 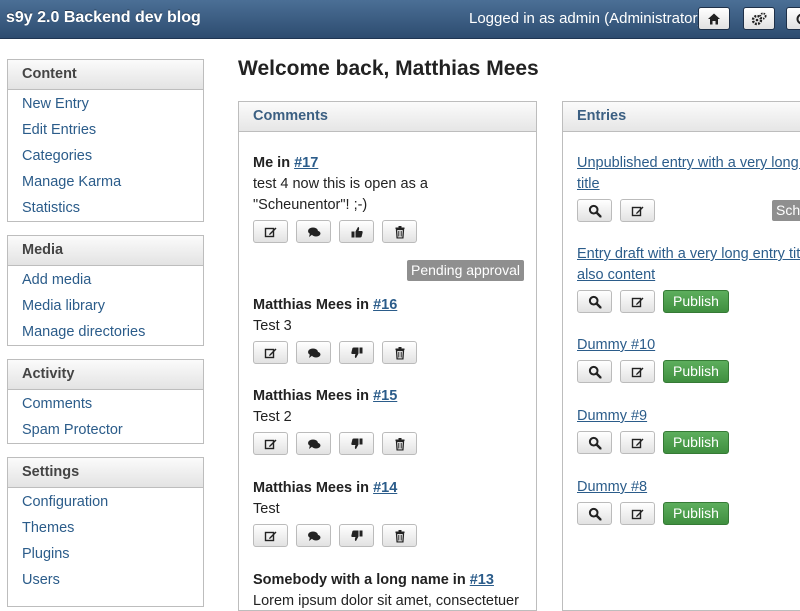 I want to click on comments-panel-title: Comments, so click(x=387, y=117).